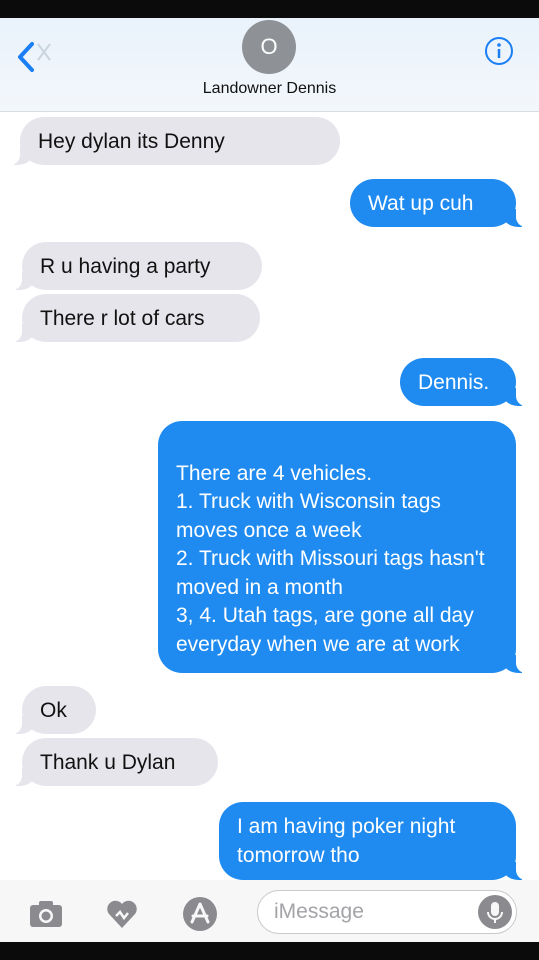  I want to click on message-outgoing: I am having poker night tomorrow tho, so click(373, 841).